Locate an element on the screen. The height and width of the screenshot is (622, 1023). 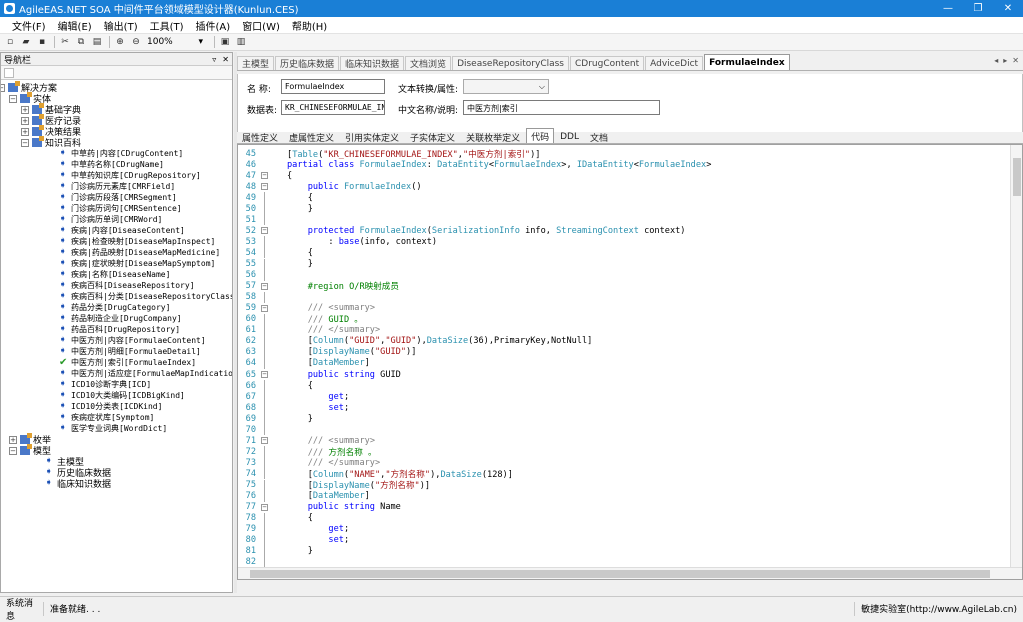
menu-plugins: 插件(A) is located at coordinates (213, 25).